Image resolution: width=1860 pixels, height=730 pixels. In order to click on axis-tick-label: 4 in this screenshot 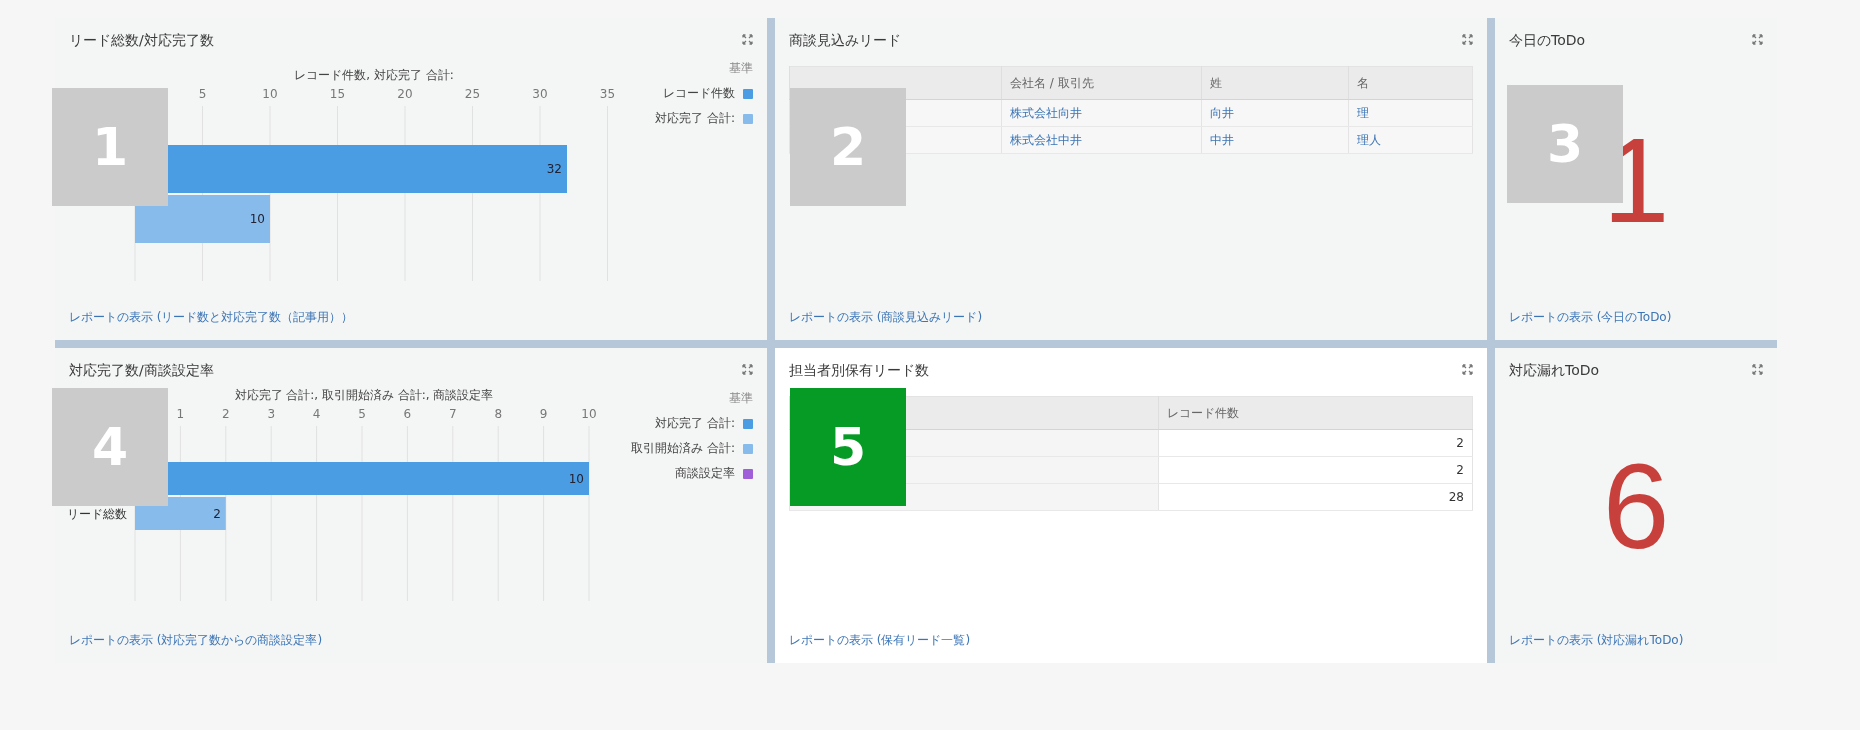, I will do `click(316, 414)`.